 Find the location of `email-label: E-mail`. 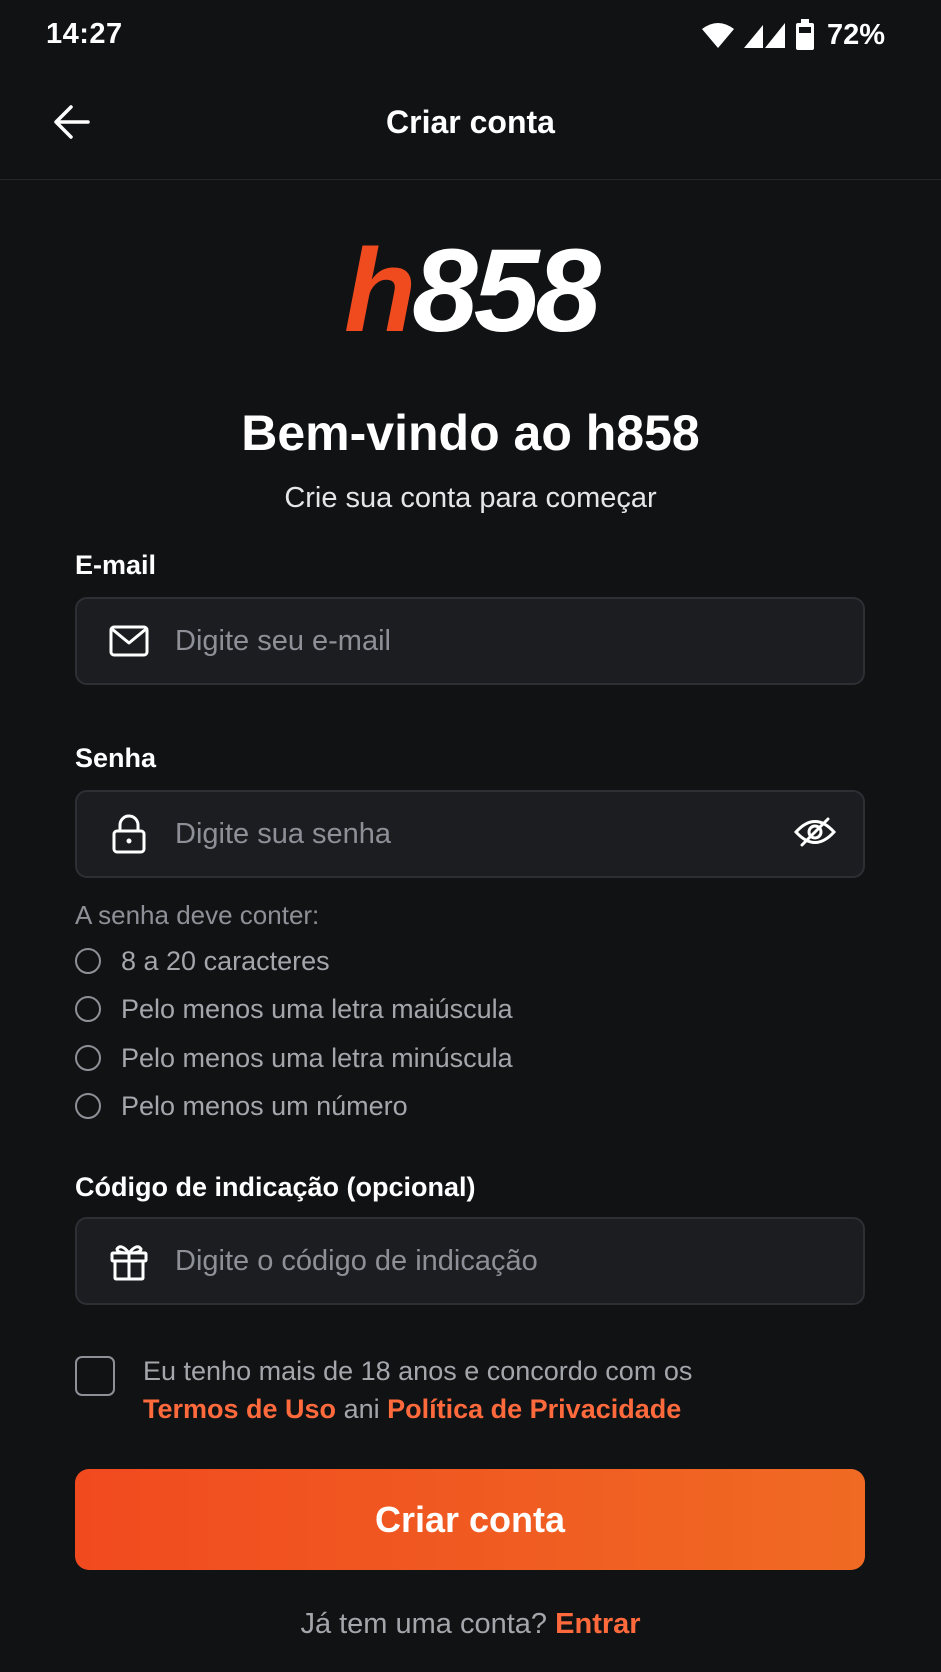

email-label: E-mail is located at coordinates (116, 565).